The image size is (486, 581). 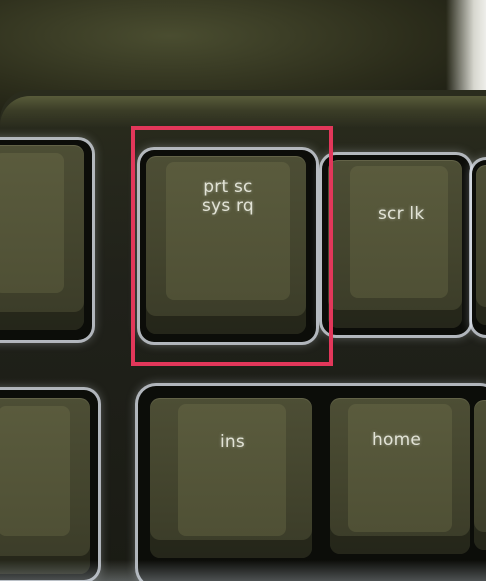 What do you see at coordinates (481, 245) in the screenshot?
I see `key-partial-right` at bounding box center [481, 245].